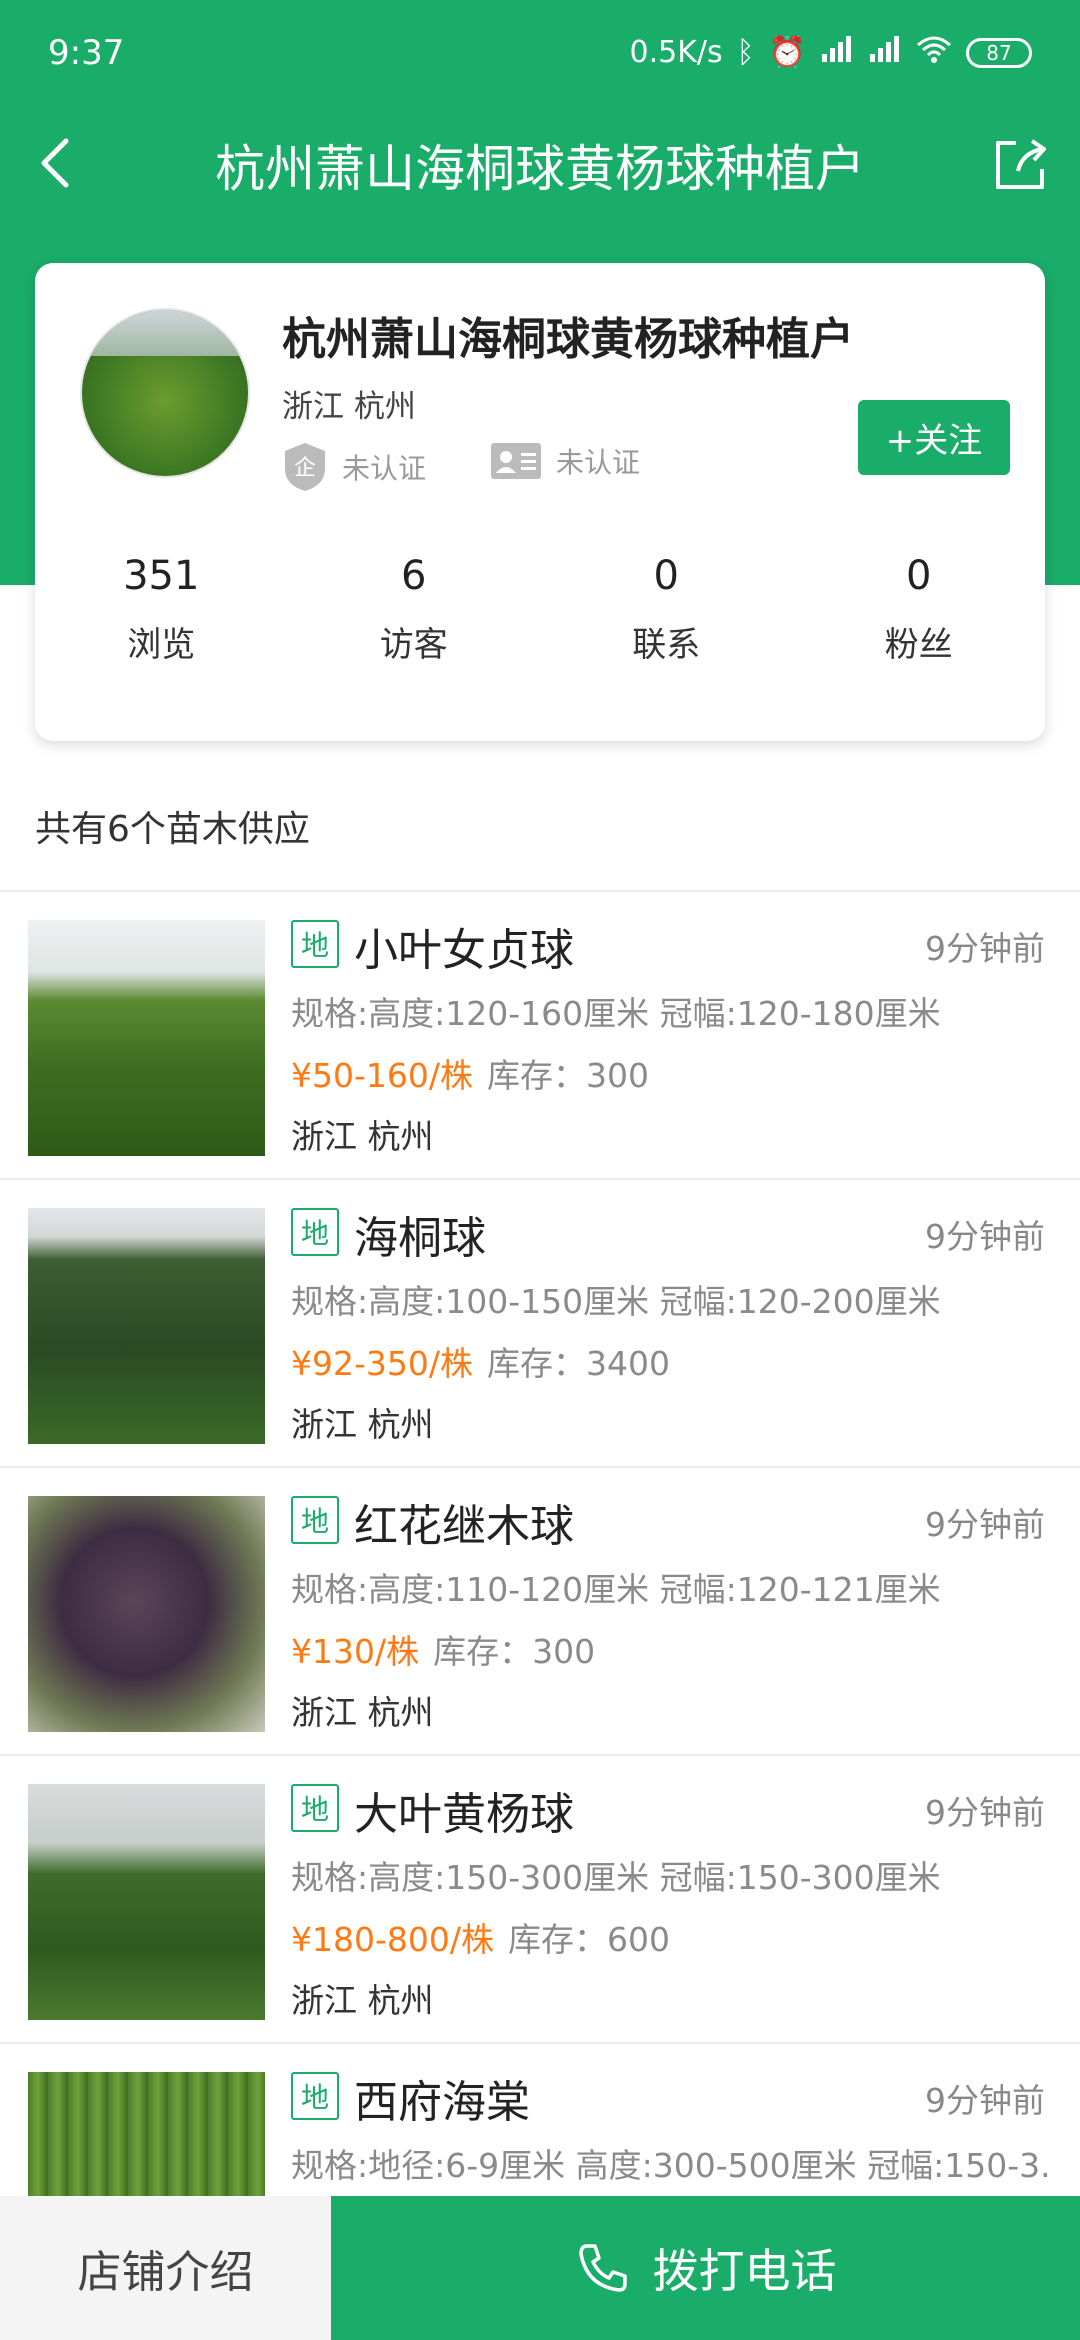 This screenshot has width=1080, height=2340. I want to click on signal-icon, so click(837, 52).